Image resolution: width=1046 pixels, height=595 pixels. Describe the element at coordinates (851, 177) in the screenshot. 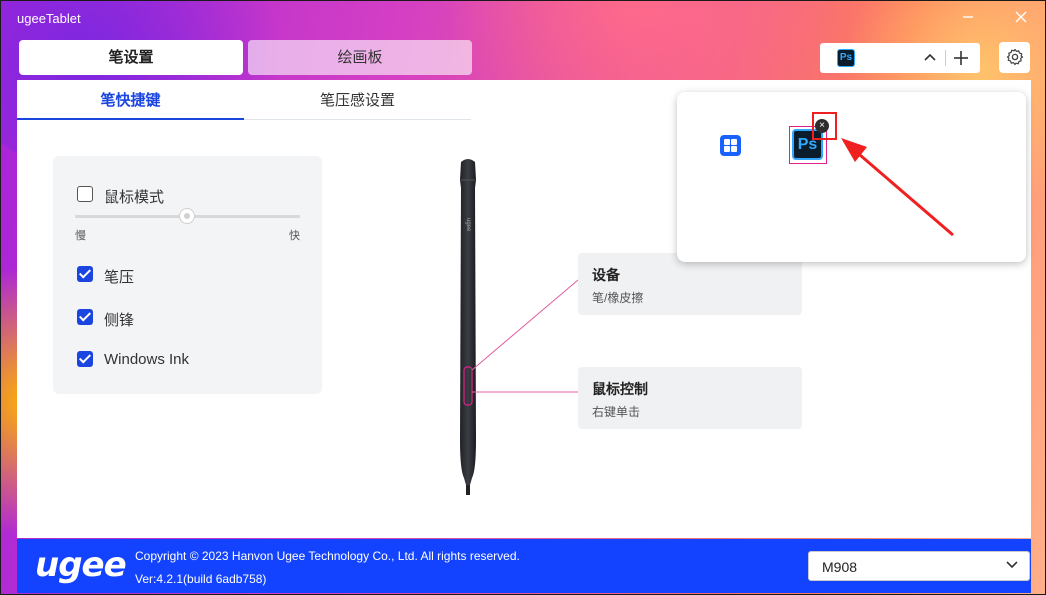

I see `app-list-popup: Ps ×` at that location.